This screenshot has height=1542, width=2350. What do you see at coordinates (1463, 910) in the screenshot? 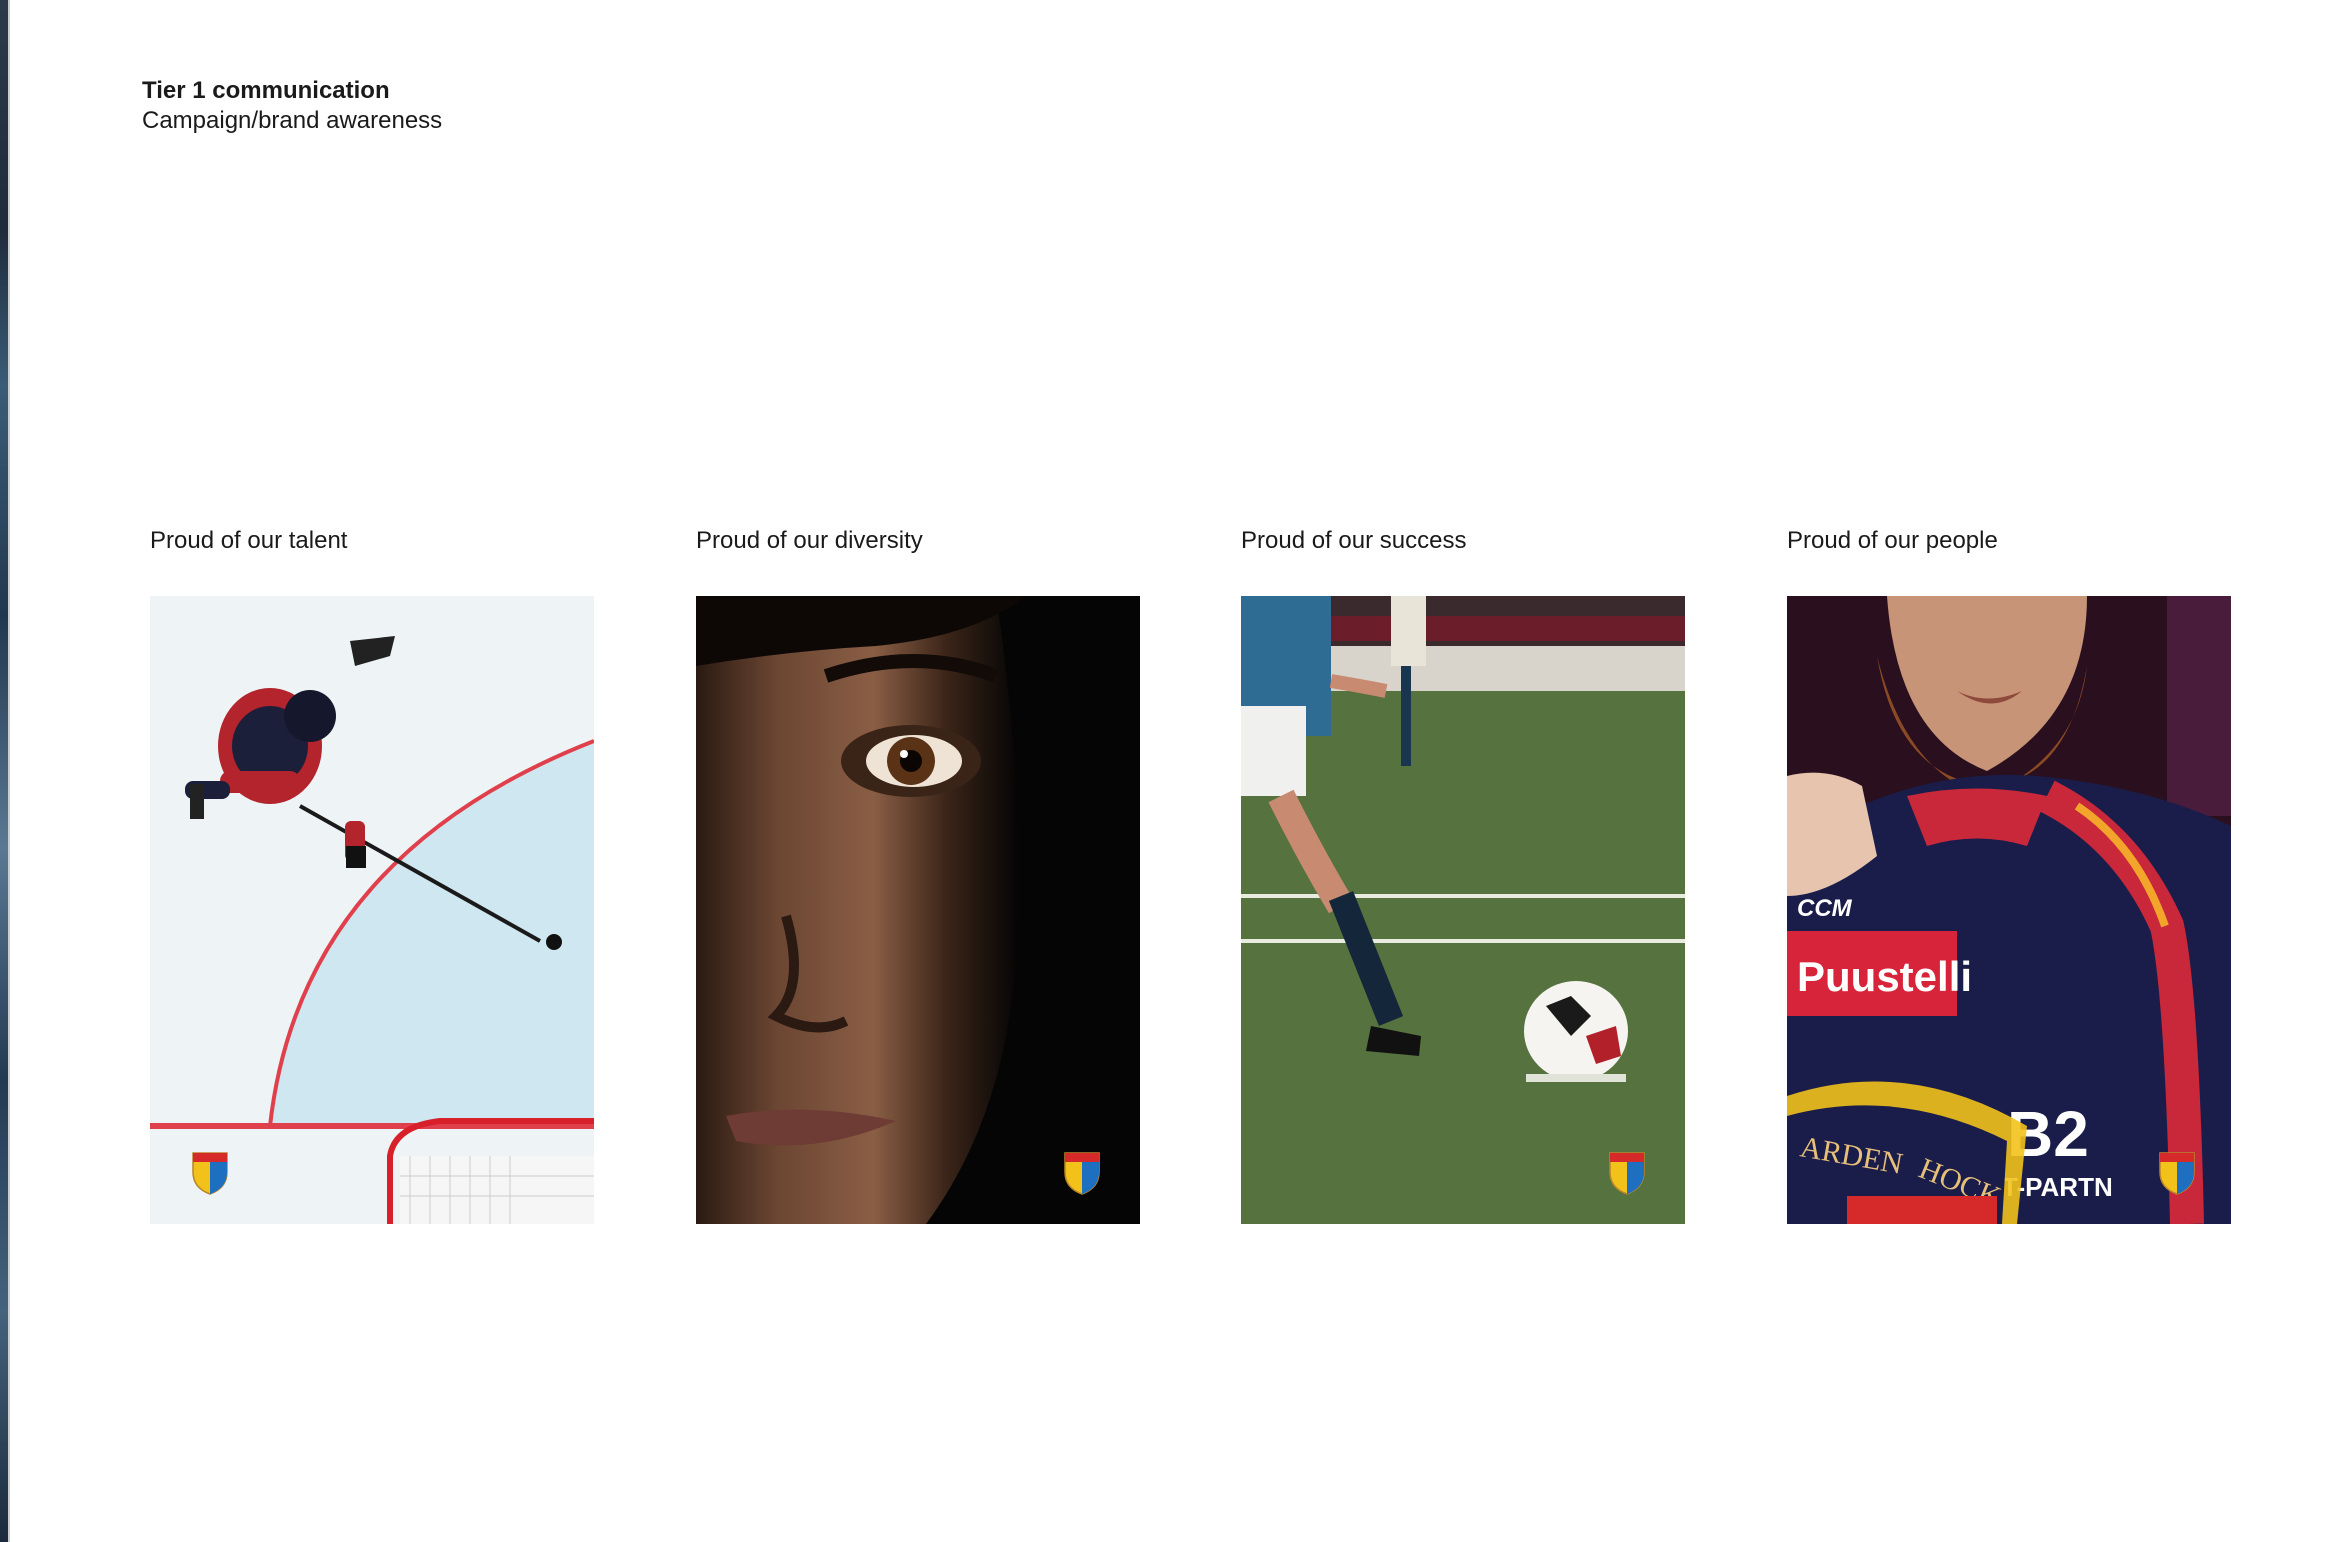
I see `football-player-photo` at bounding box center [1463, 910].